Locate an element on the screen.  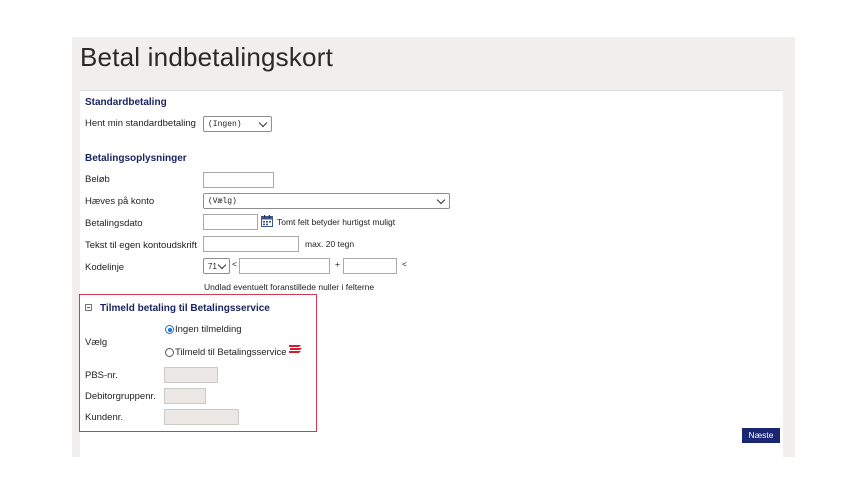
radio-signup is located at coordinates (169, 352).